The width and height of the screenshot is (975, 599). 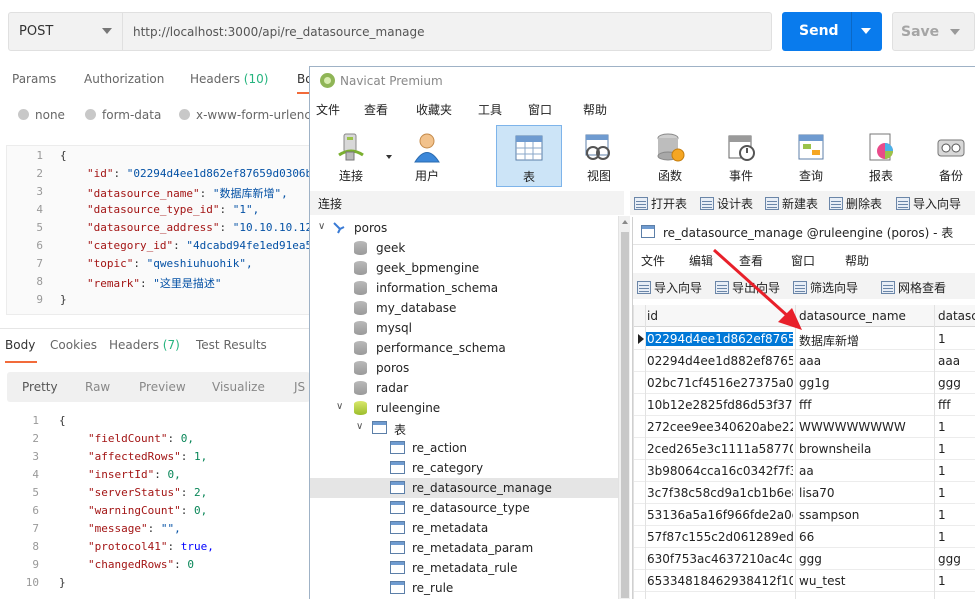 I want to click on tree-table: re_rule, so click(x=464, y=588).